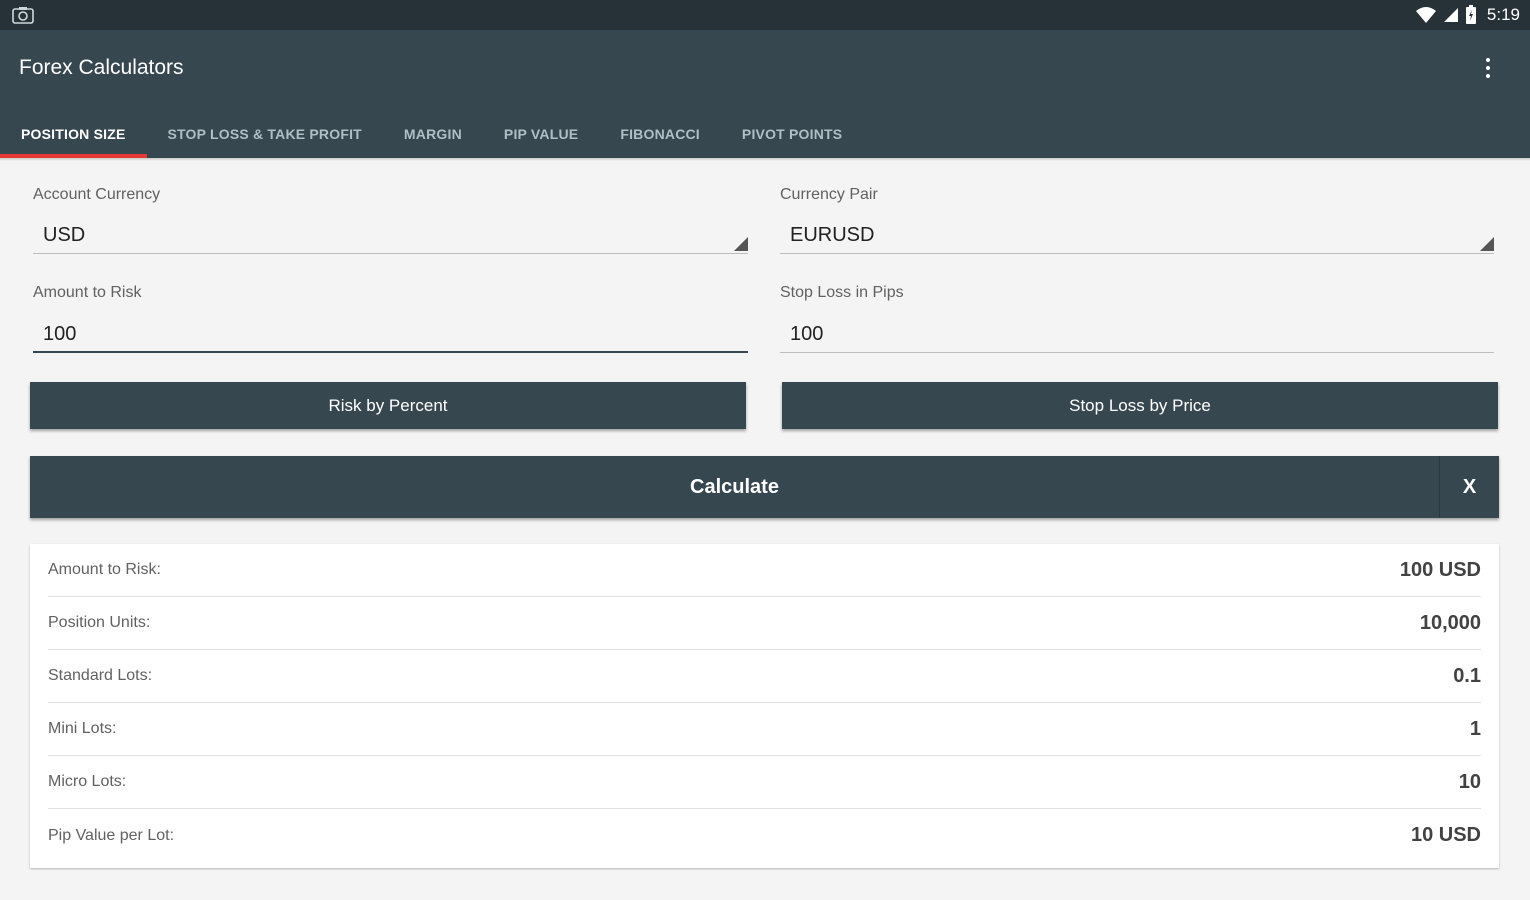  I want to click on tab-position-size: POSITION SIZE, so click(73, 134).